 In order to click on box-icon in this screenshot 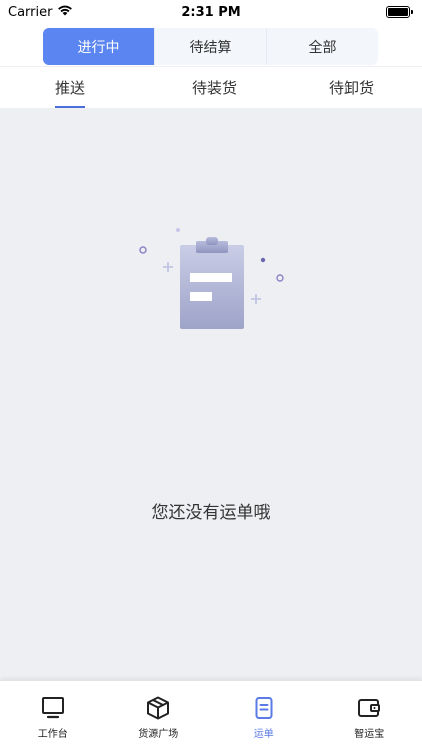, I will do `click(158, 708)`.